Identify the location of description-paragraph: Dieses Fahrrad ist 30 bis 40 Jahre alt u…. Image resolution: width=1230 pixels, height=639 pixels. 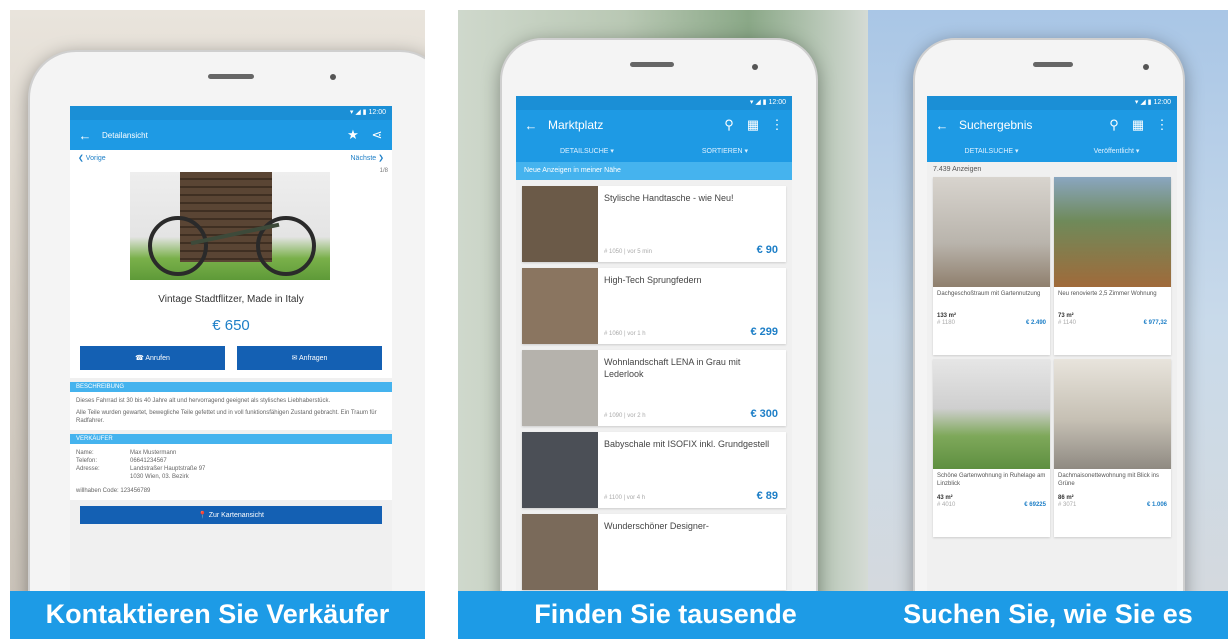
(203, 401).